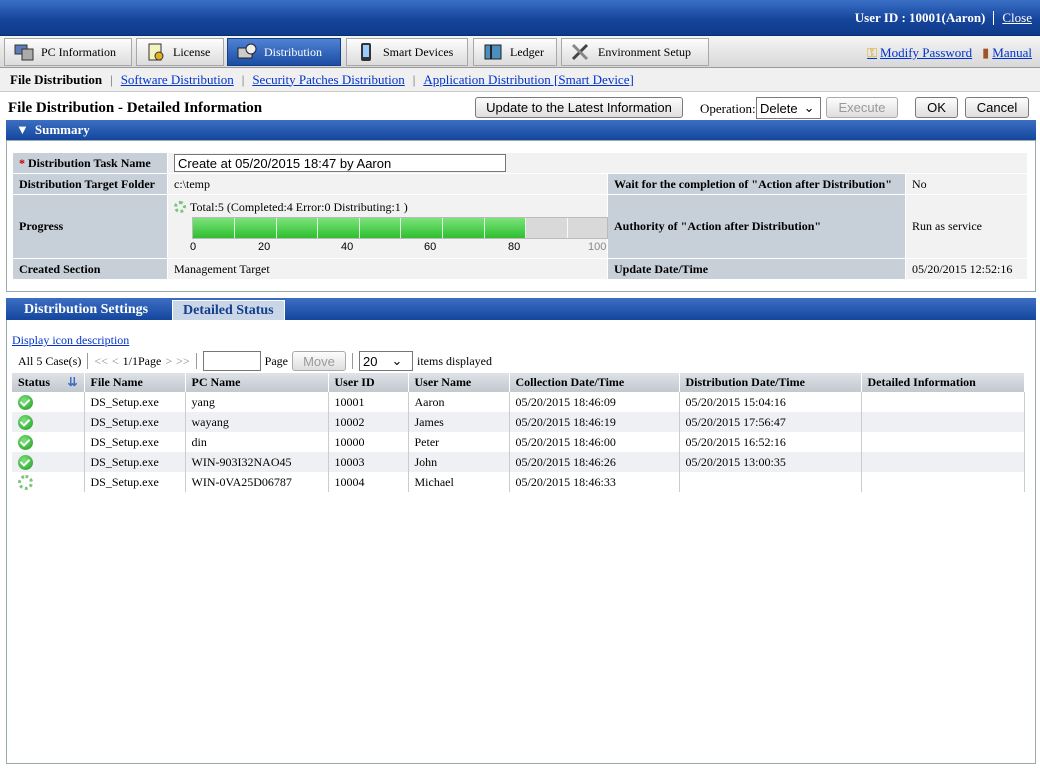 This screenshot has width=1040, height=768. I want to click on tab-license: License, so click(180, 52).